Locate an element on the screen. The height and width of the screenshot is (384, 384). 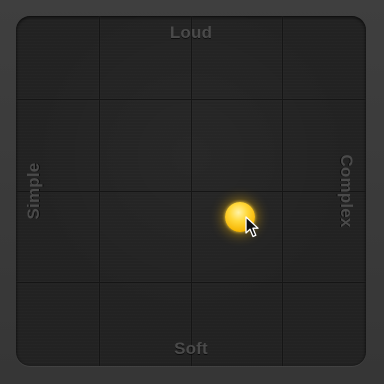
axis-label-complex: Complex is located at coordinates (346, 191).